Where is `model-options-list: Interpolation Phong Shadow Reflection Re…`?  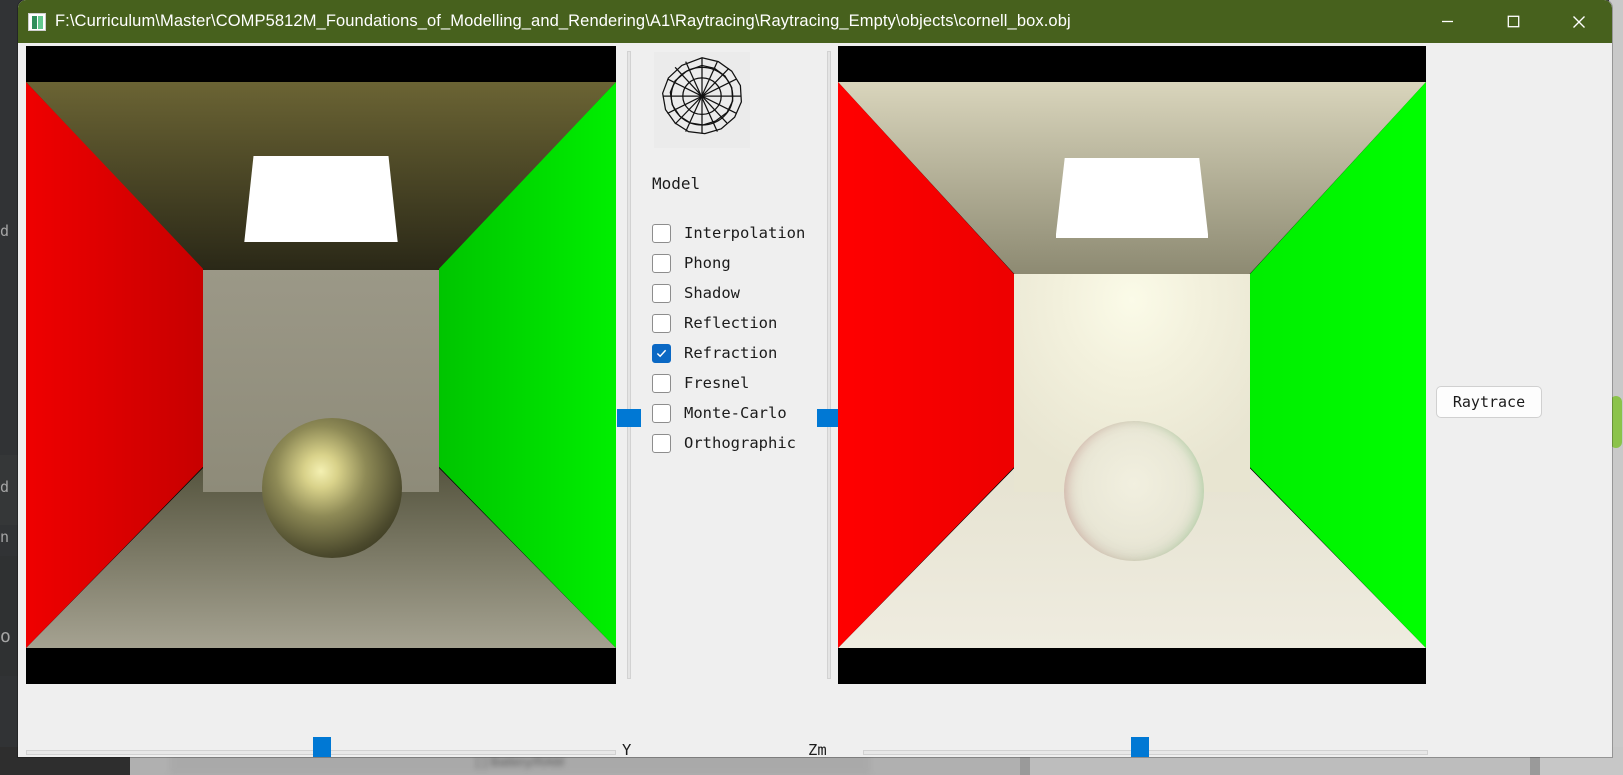
model-options-list: Interpolation Phong Shadow Reflection Re… is located at coordinates (735, 338).